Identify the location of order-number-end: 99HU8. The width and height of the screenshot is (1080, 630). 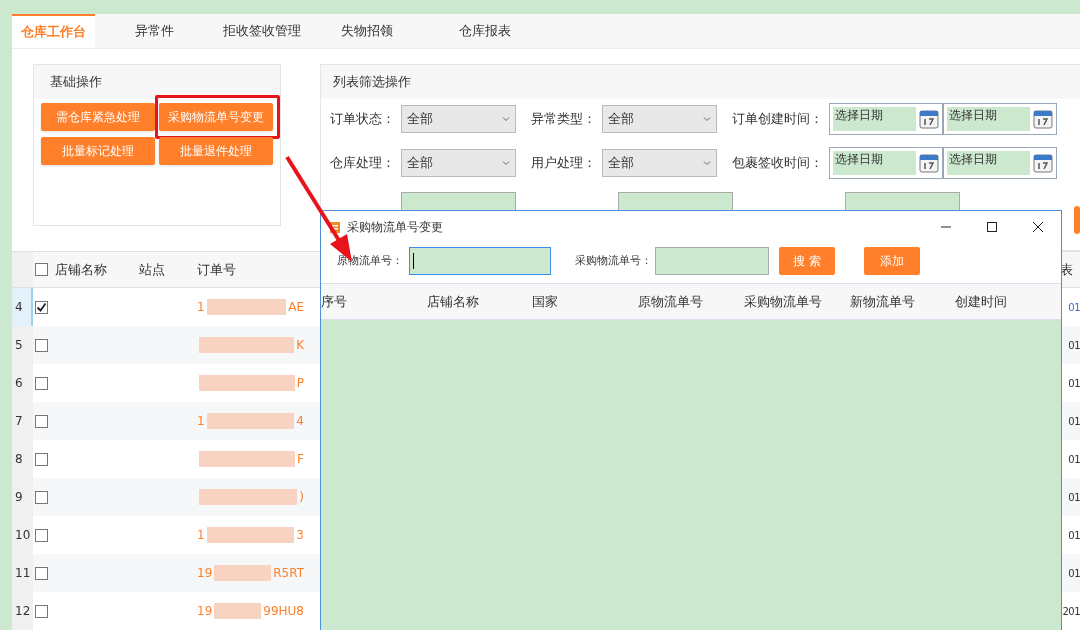
(283, 611).